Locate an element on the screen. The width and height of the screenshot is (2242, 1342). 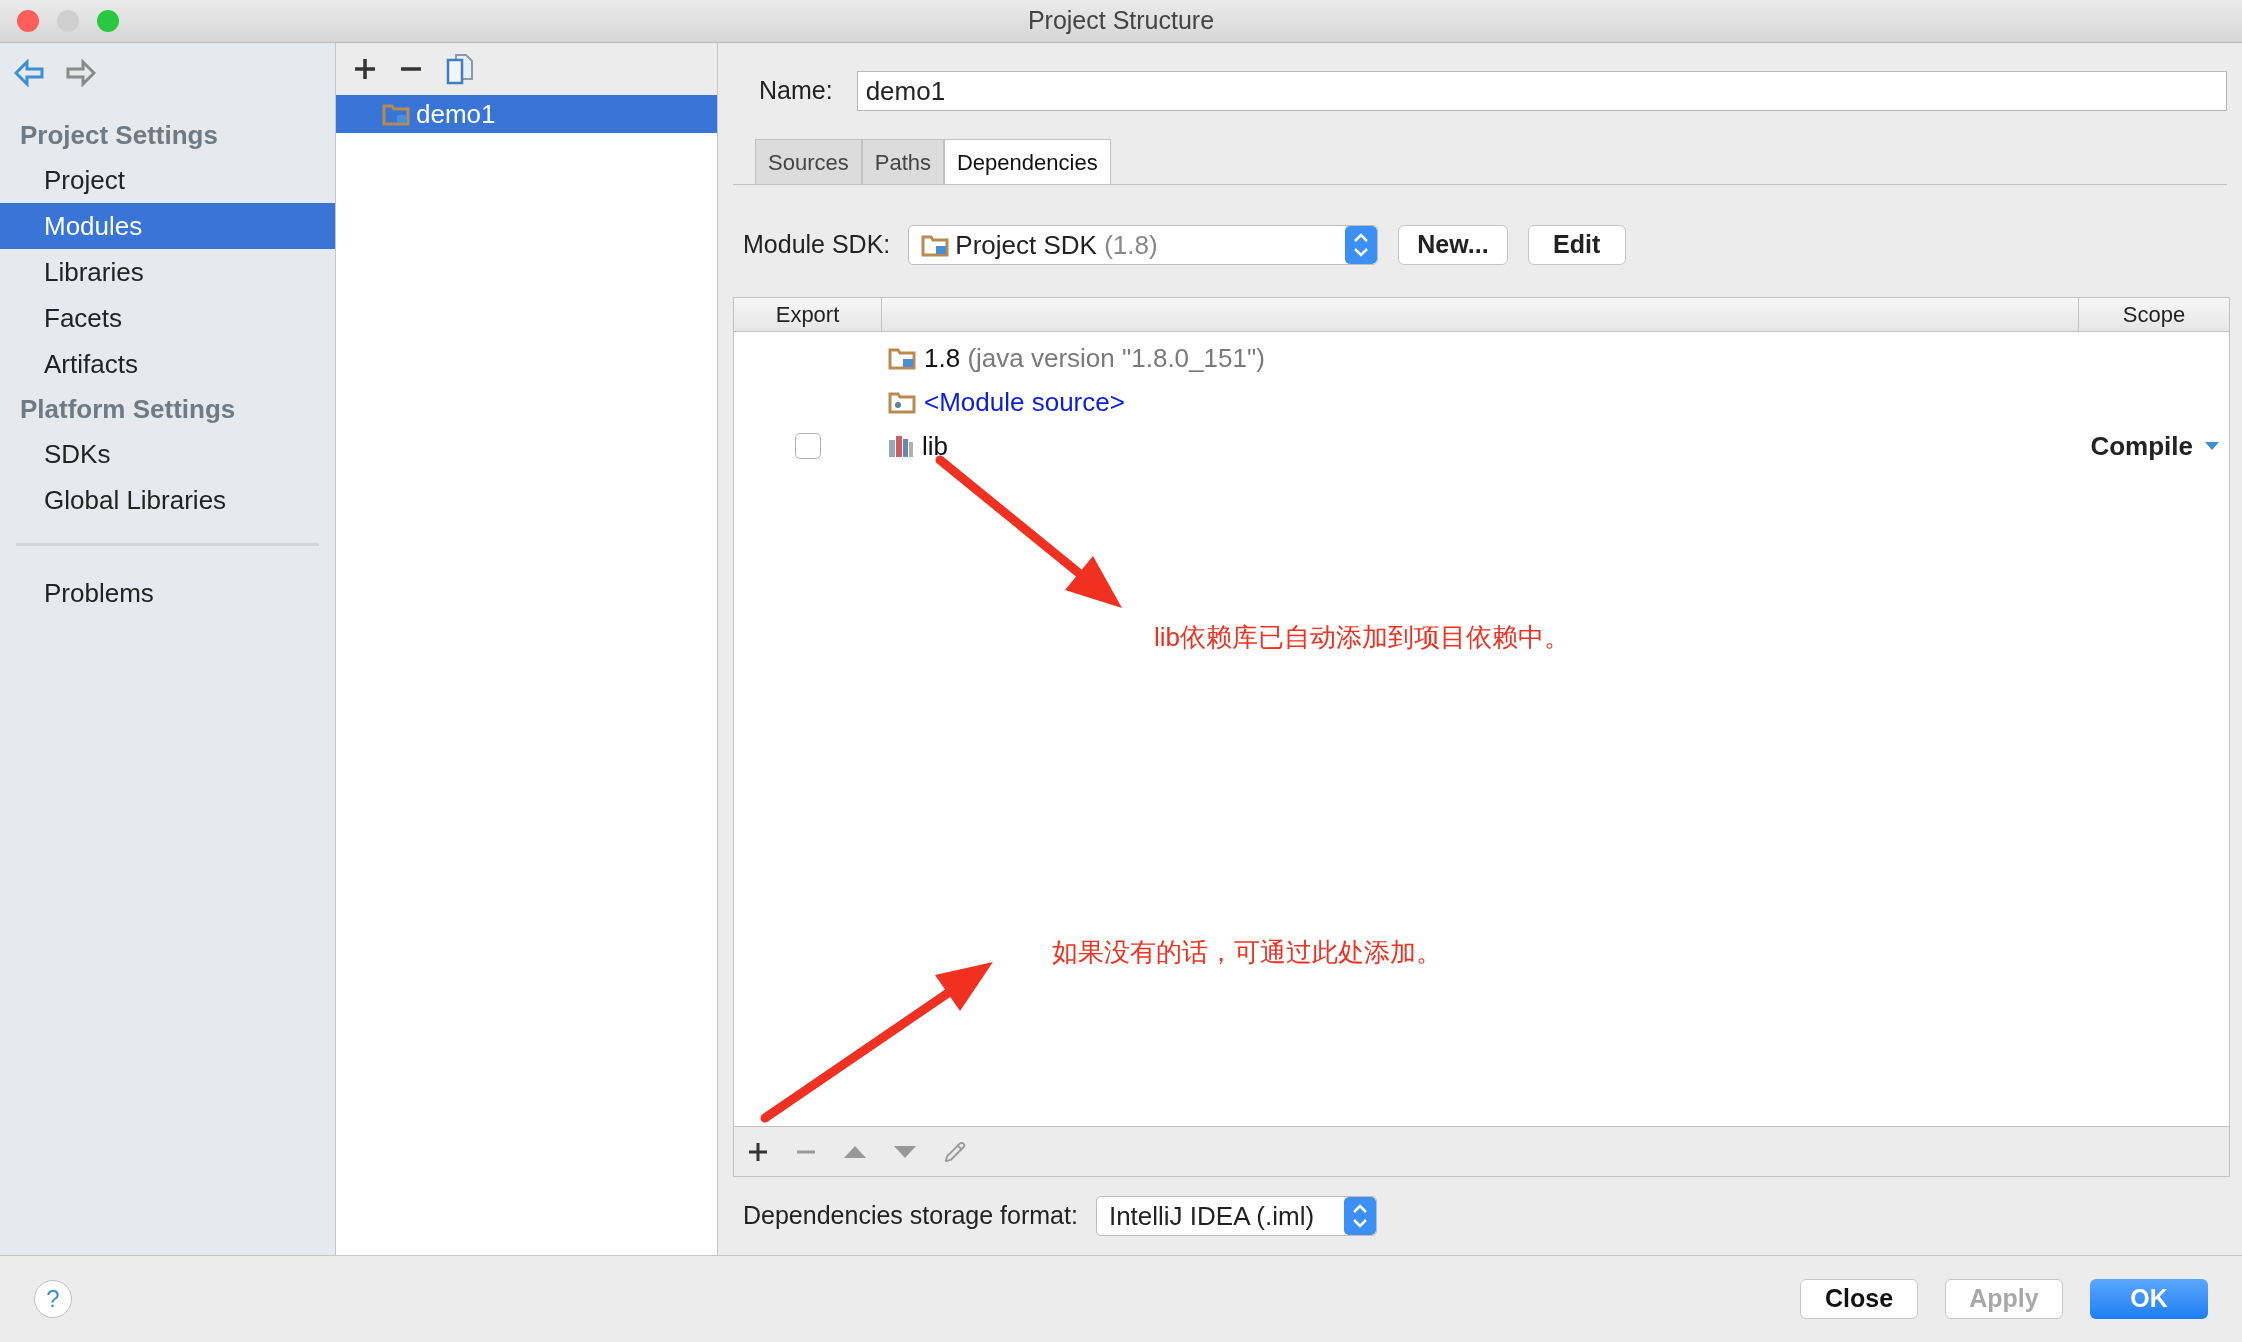
sdk-button: Edit is located at coordinates (1576, 245).